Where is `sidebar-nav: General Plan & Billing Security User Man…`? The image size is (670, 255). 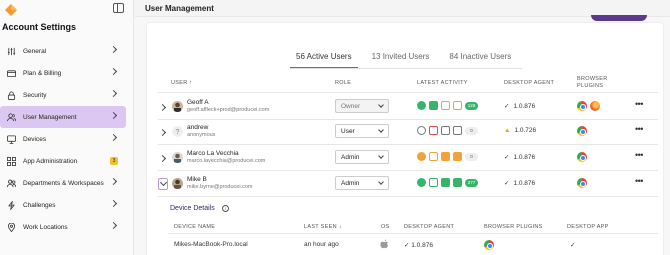
sidebar-nav: General Plan & Billing Security User Man… is located at coordinates (63, 139).